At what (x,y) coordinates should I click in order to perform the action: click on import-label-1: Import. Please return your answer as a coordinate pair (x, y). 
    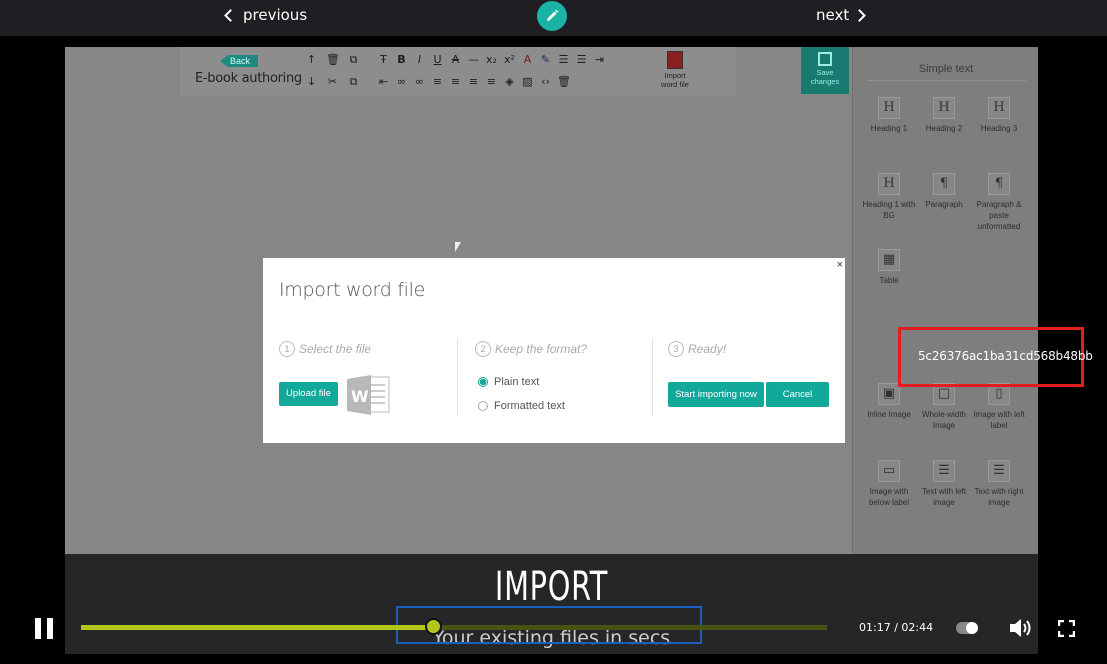
    Looking at the image, I should click on (675, 75).